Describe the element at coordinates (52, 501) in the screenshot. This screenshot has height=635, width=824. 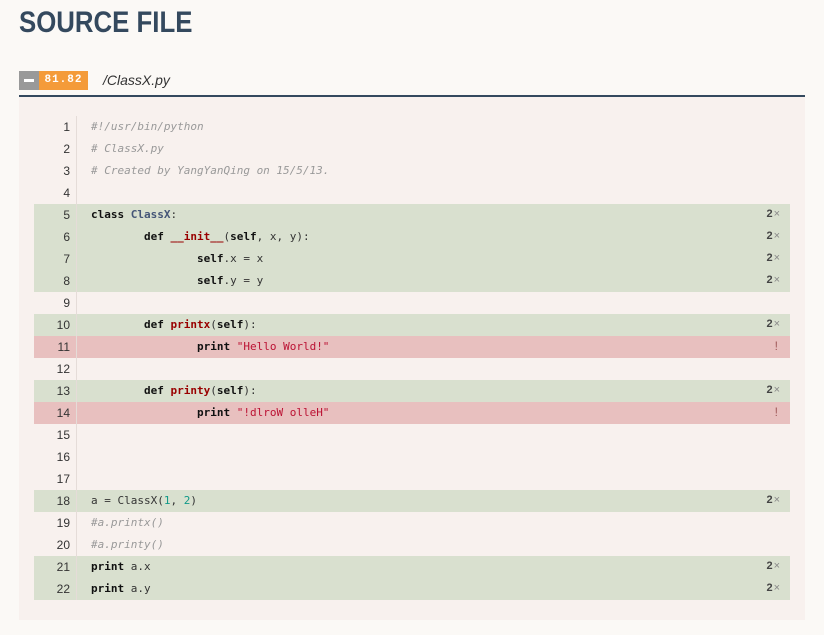
I see `line-number: 18` at that location.